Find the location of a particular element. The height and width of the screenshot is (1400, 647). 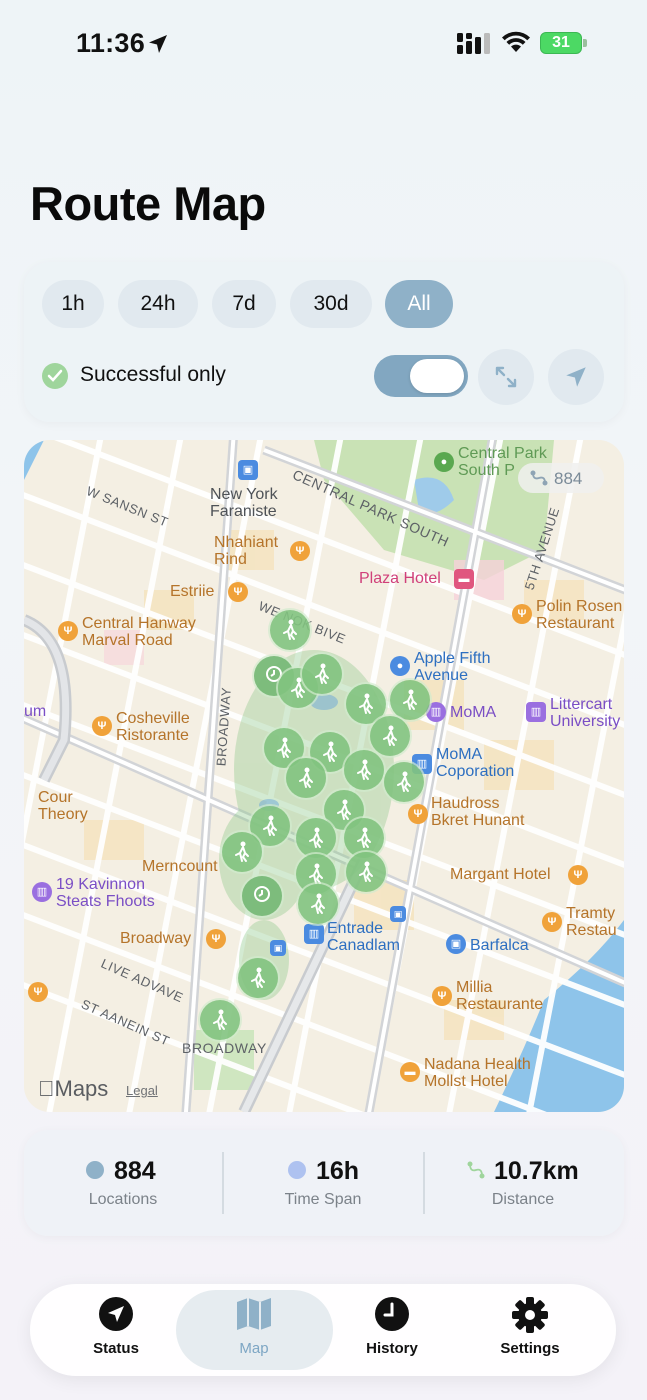

status-bar: 11:36 31 is located at coordinates (323, 45).